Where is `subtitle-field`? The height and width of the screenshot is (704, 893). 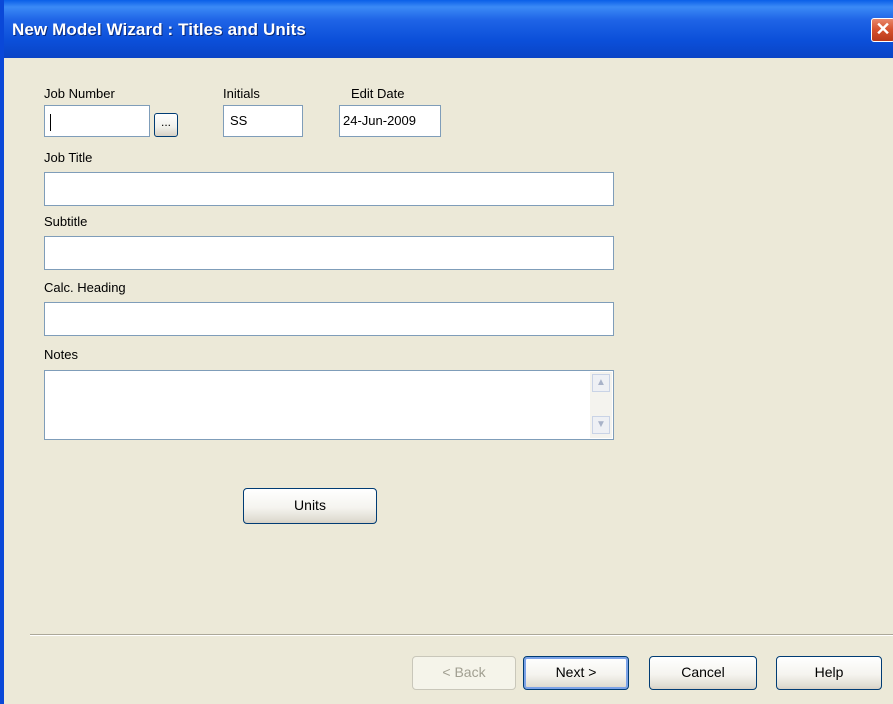
subtitle-field is located at coordinates (329, 253).